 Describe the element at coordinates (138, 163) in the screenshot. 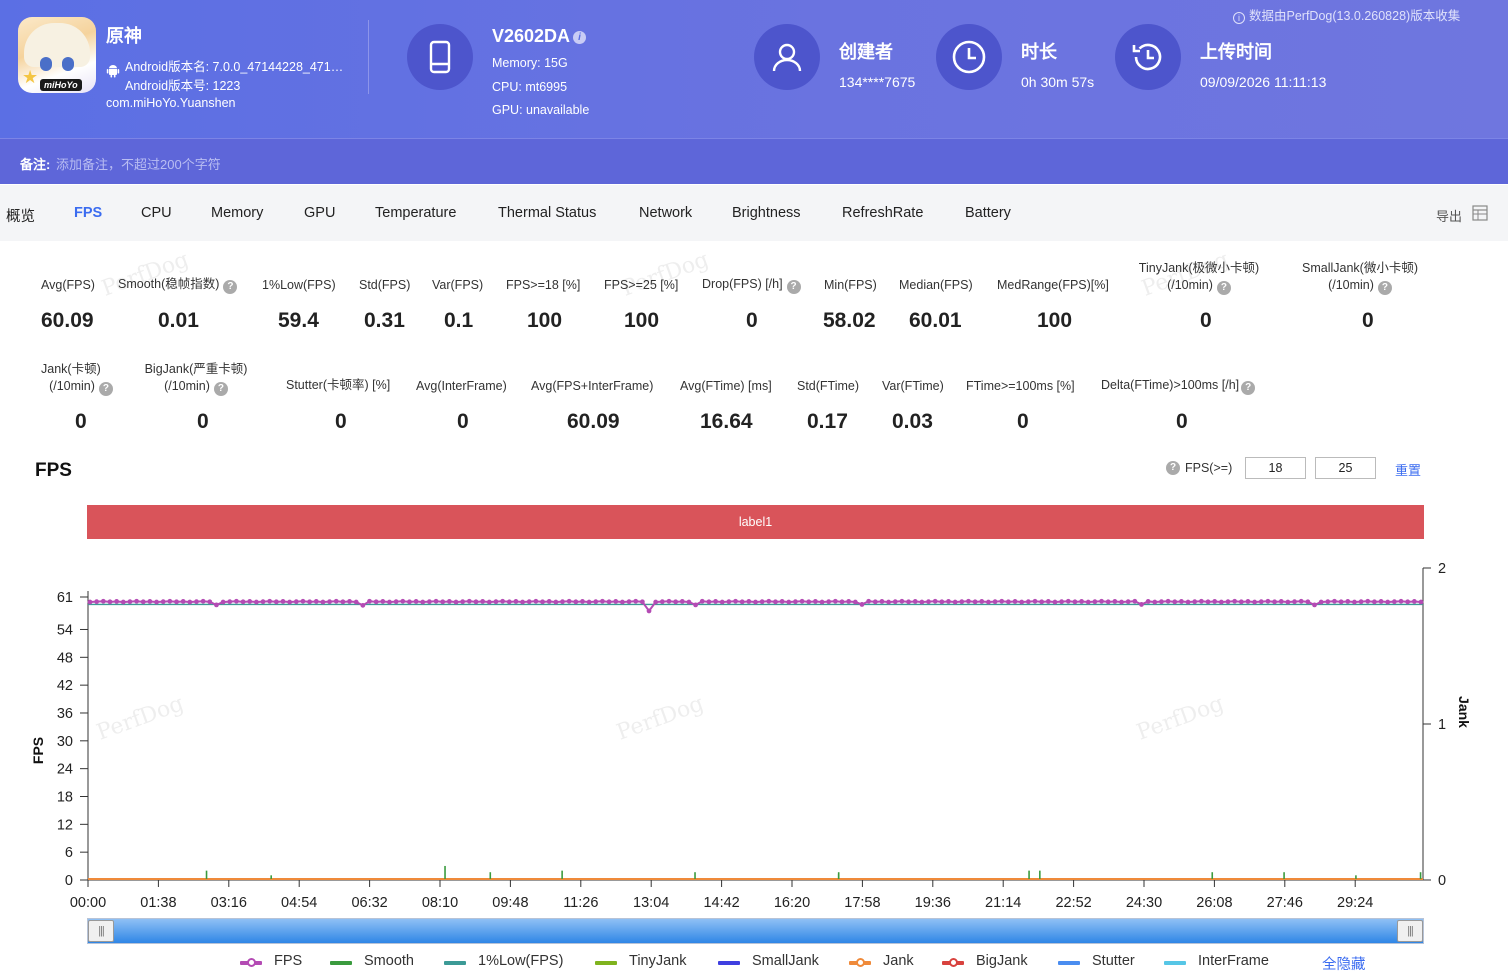

I see `note-input: 添加备注，不超过200个字符` at that location.